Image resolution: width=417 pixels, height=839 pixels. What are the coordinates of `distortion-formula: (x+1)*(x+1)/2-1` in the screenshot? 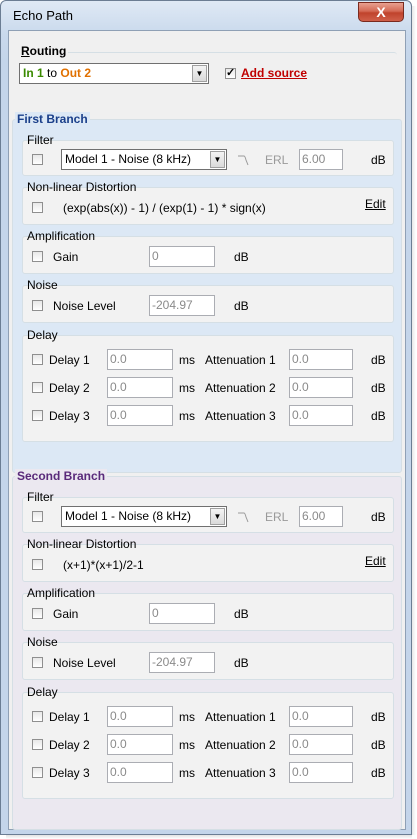 It's located at (103, 565).